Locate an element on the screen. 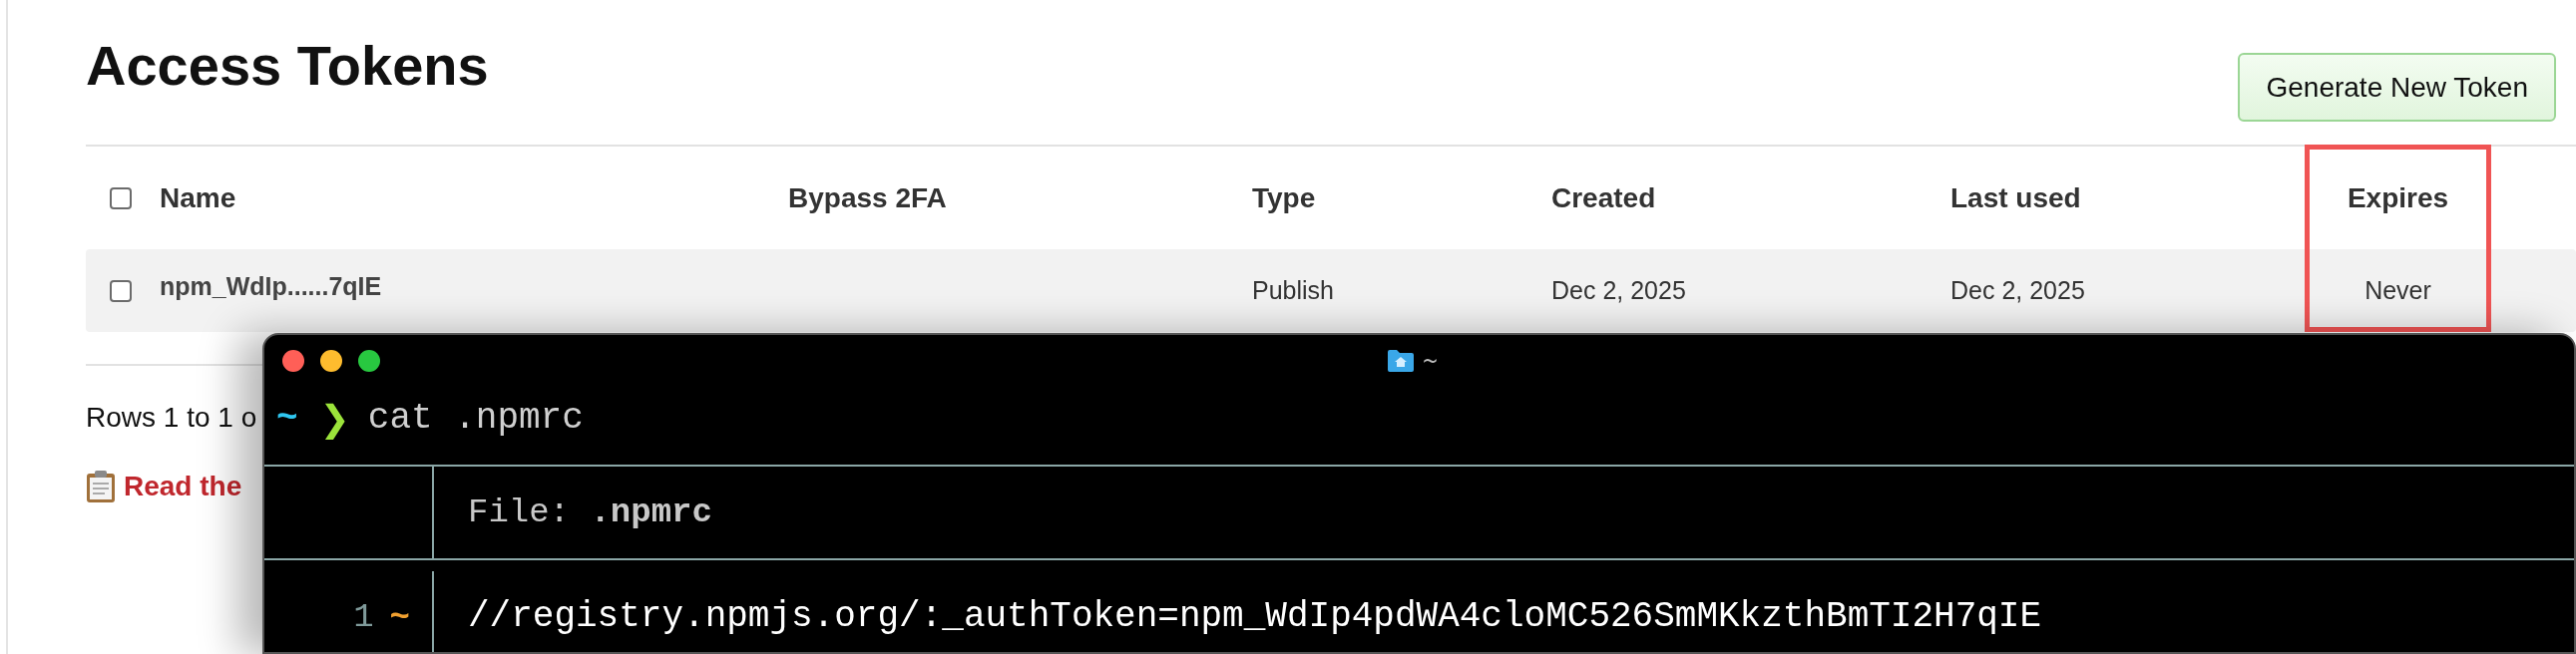  column-header: Name is located at coordinates (198, 197).